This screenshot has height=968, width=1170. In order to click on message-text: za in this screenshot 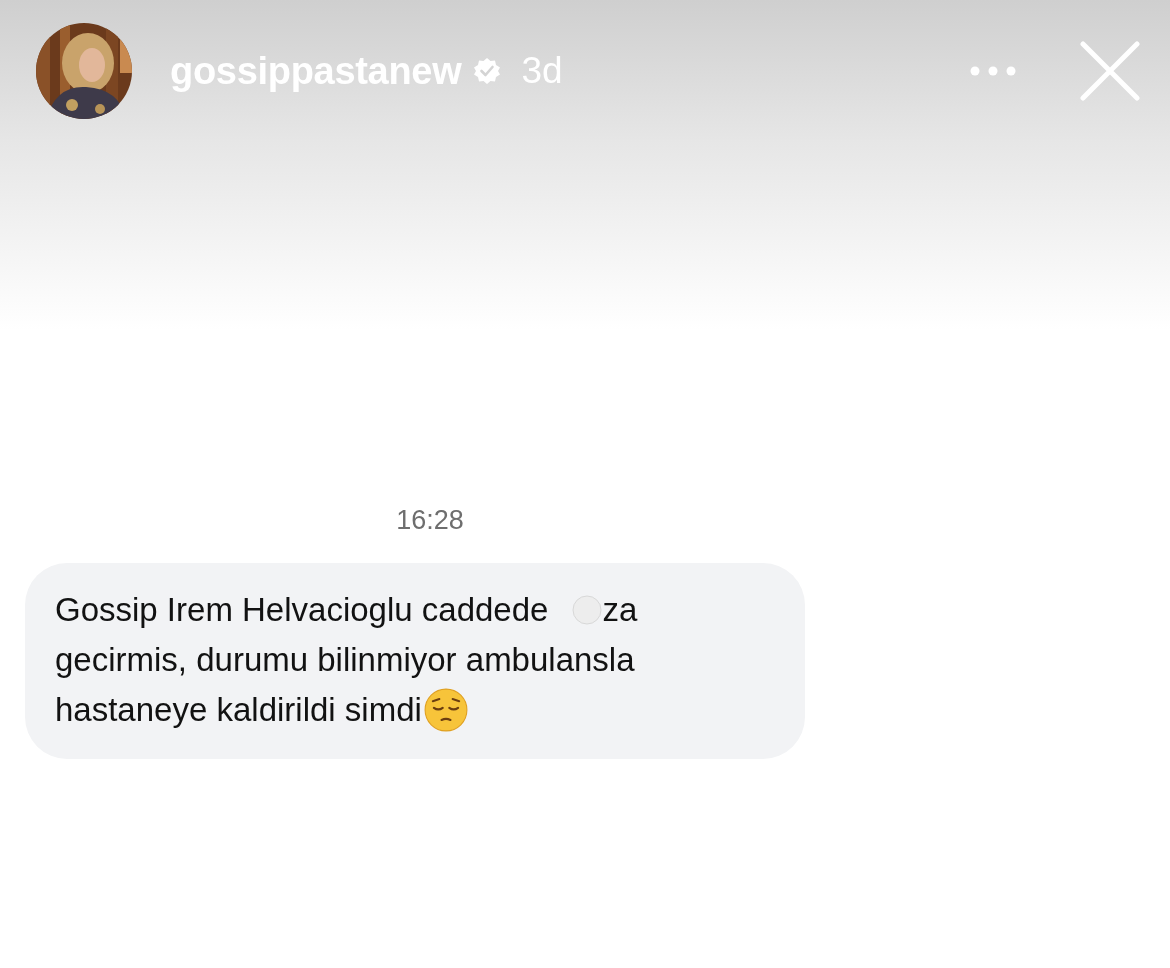, I will do `click(620, 610)`.